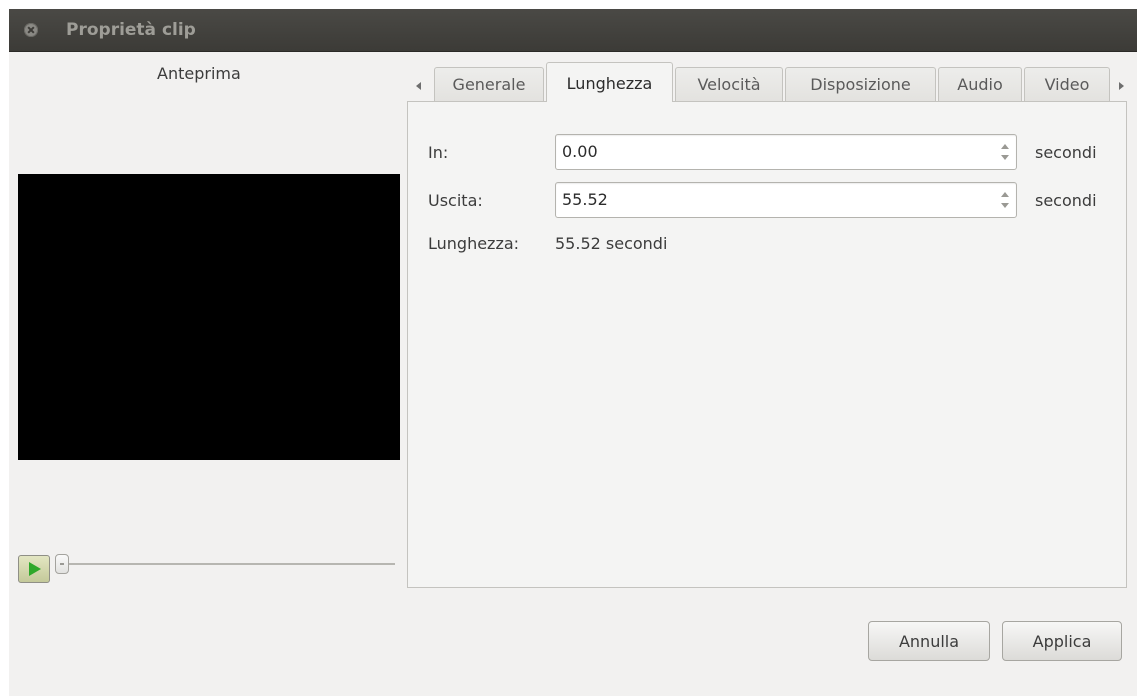  What do you see at coordinates (1062, 641) in the screenshot?
I see `apply-button: Applica` at bounding box center [1062, 641].